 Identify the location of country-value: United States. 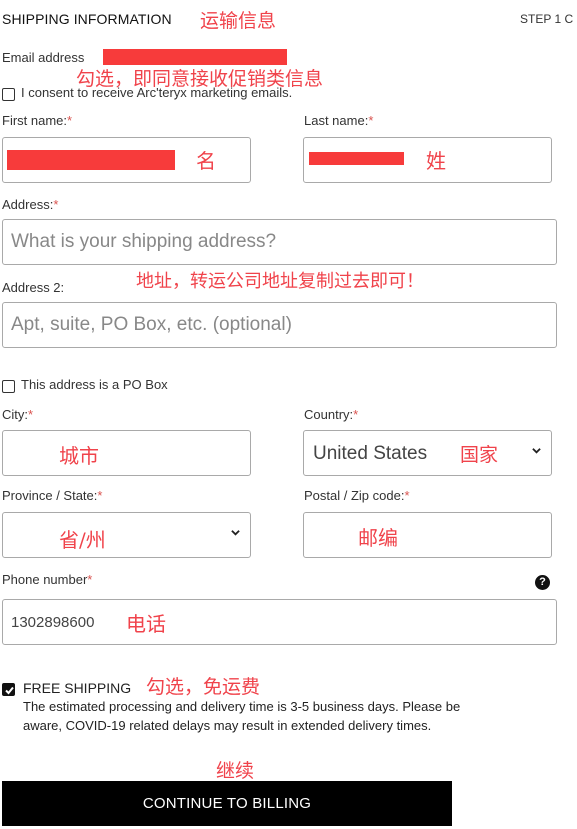
(370, 453).